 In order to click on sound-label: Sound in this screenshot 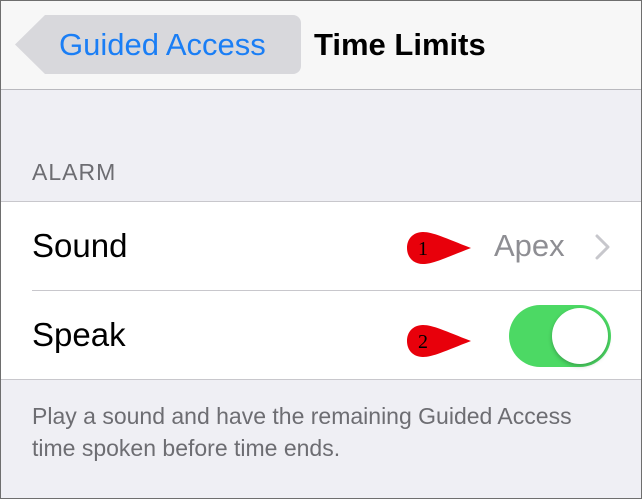, I will do `click(80, 245)`.